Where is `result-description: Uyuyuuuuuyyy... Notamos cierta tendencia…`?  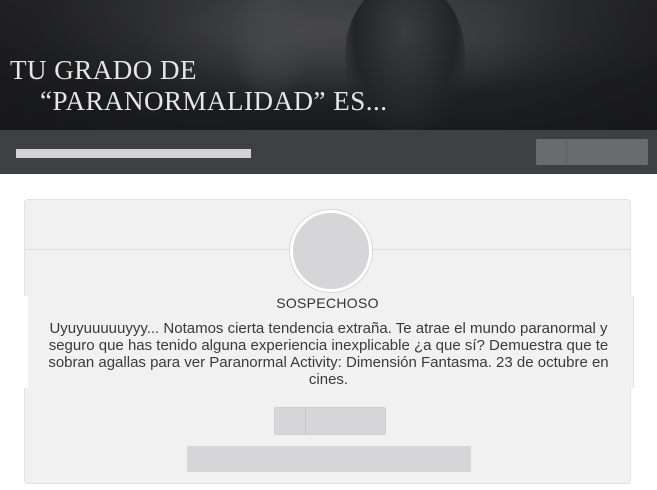
result-description: Uyuyuuuuuyyy... Notamos cierta tendencia… is located at coordinates (328, 354).